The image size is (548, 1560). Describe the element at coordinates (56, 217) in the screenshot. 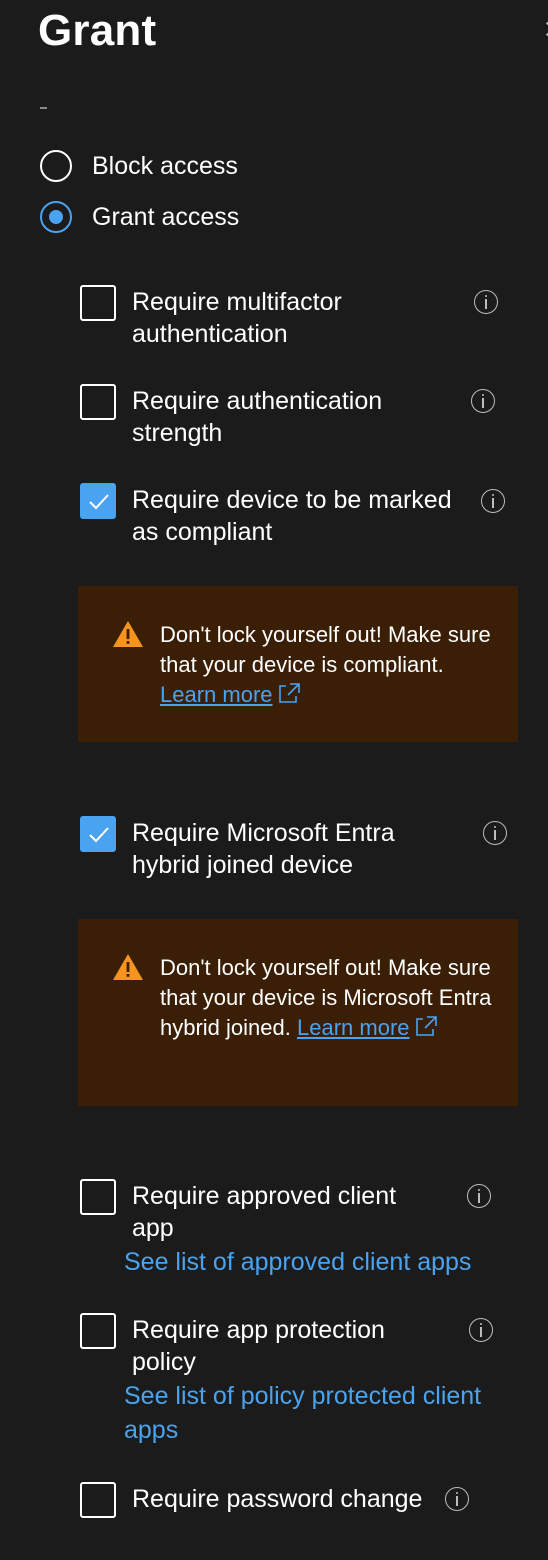

I see `grant-access-radio` at that location.